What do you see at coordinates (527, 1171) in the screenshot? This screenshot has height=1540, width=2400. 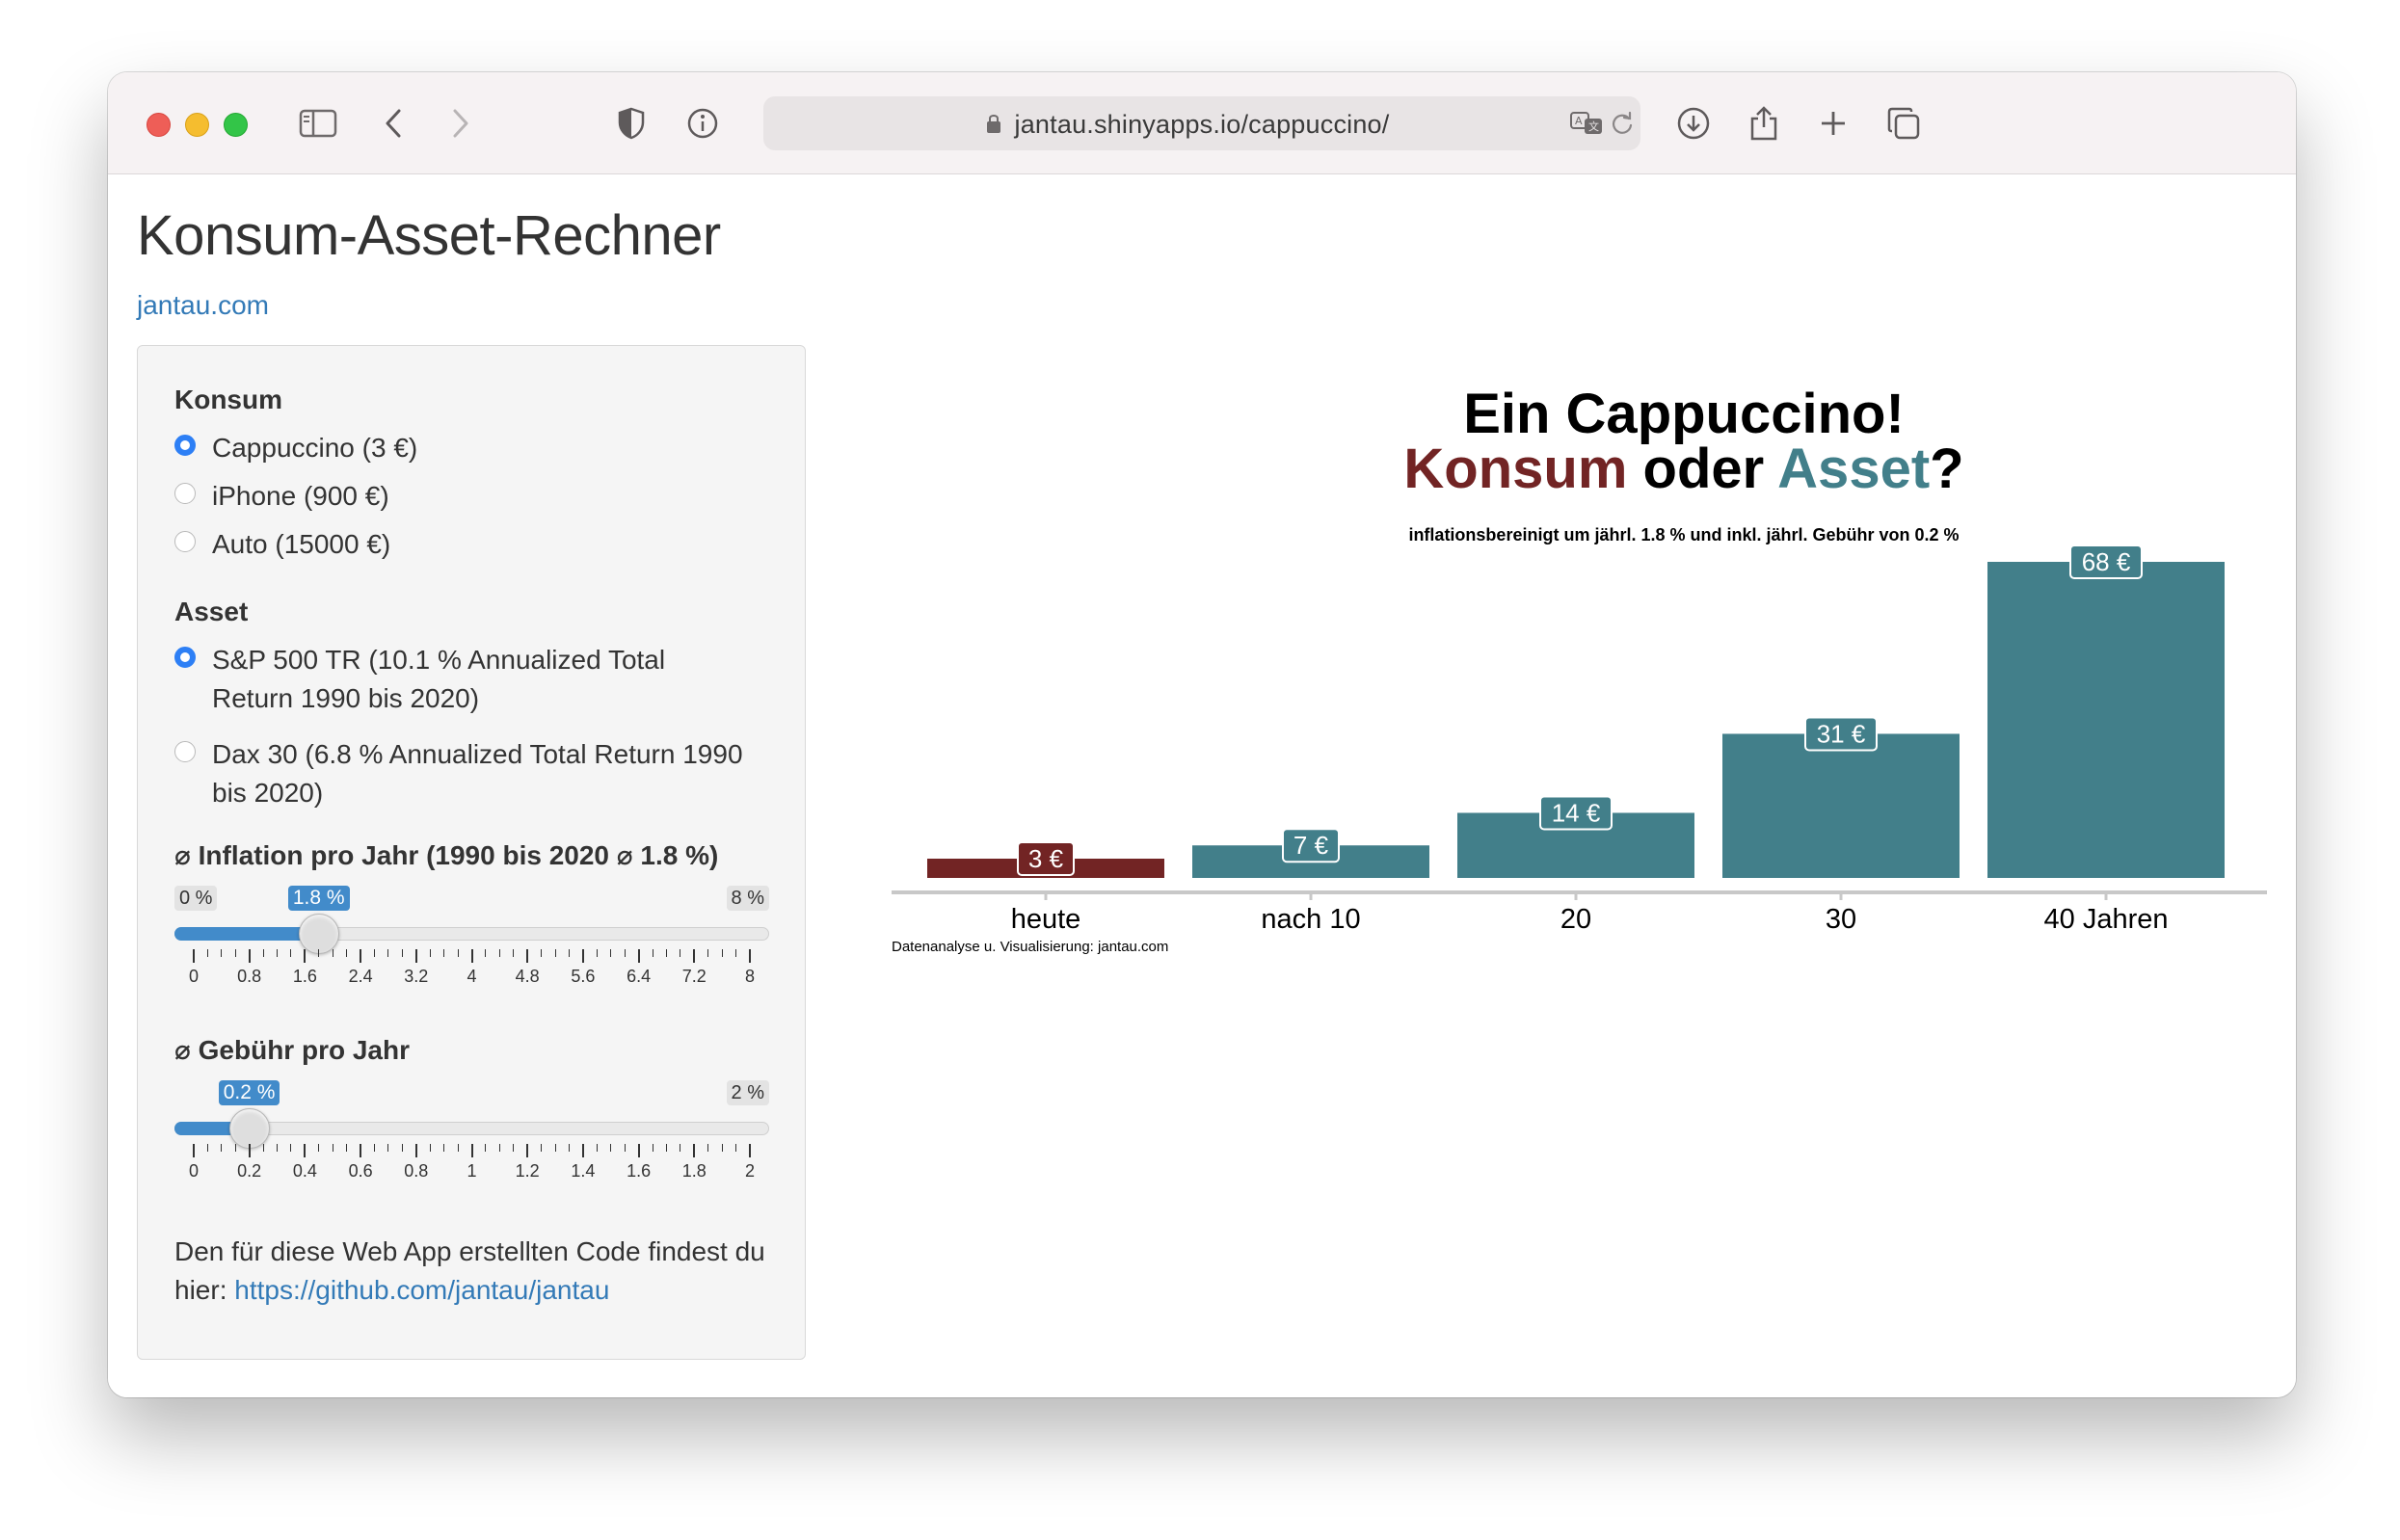 I see `slider-tick-label: 1.2` at bounding box center [527, 1171].